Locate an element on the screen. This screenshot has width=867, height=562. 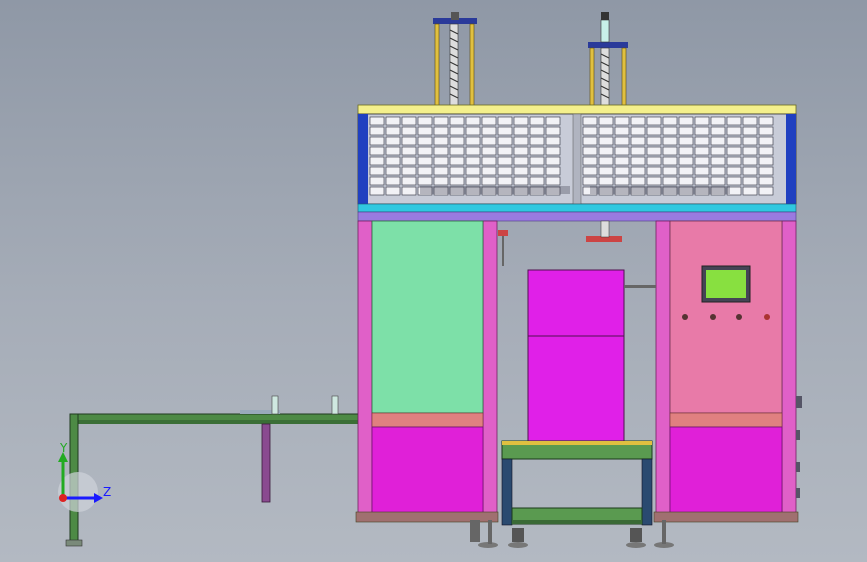
z-axis-label: Z is located at coordinates (107, 492).